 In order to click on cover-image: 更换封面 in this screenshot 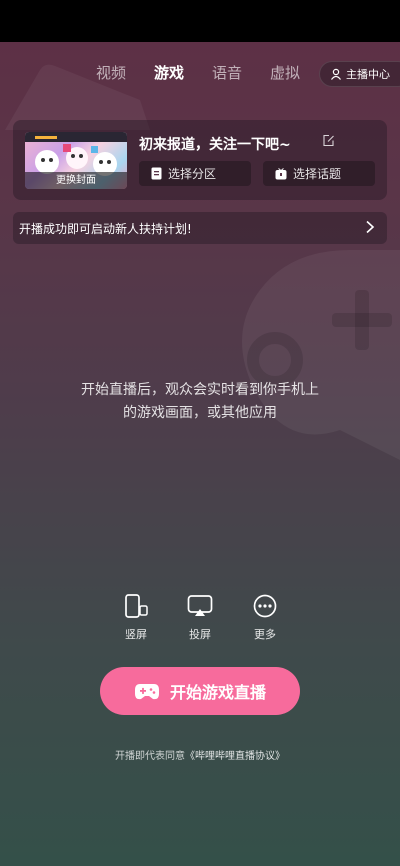, I will do `click(76, 160)`.